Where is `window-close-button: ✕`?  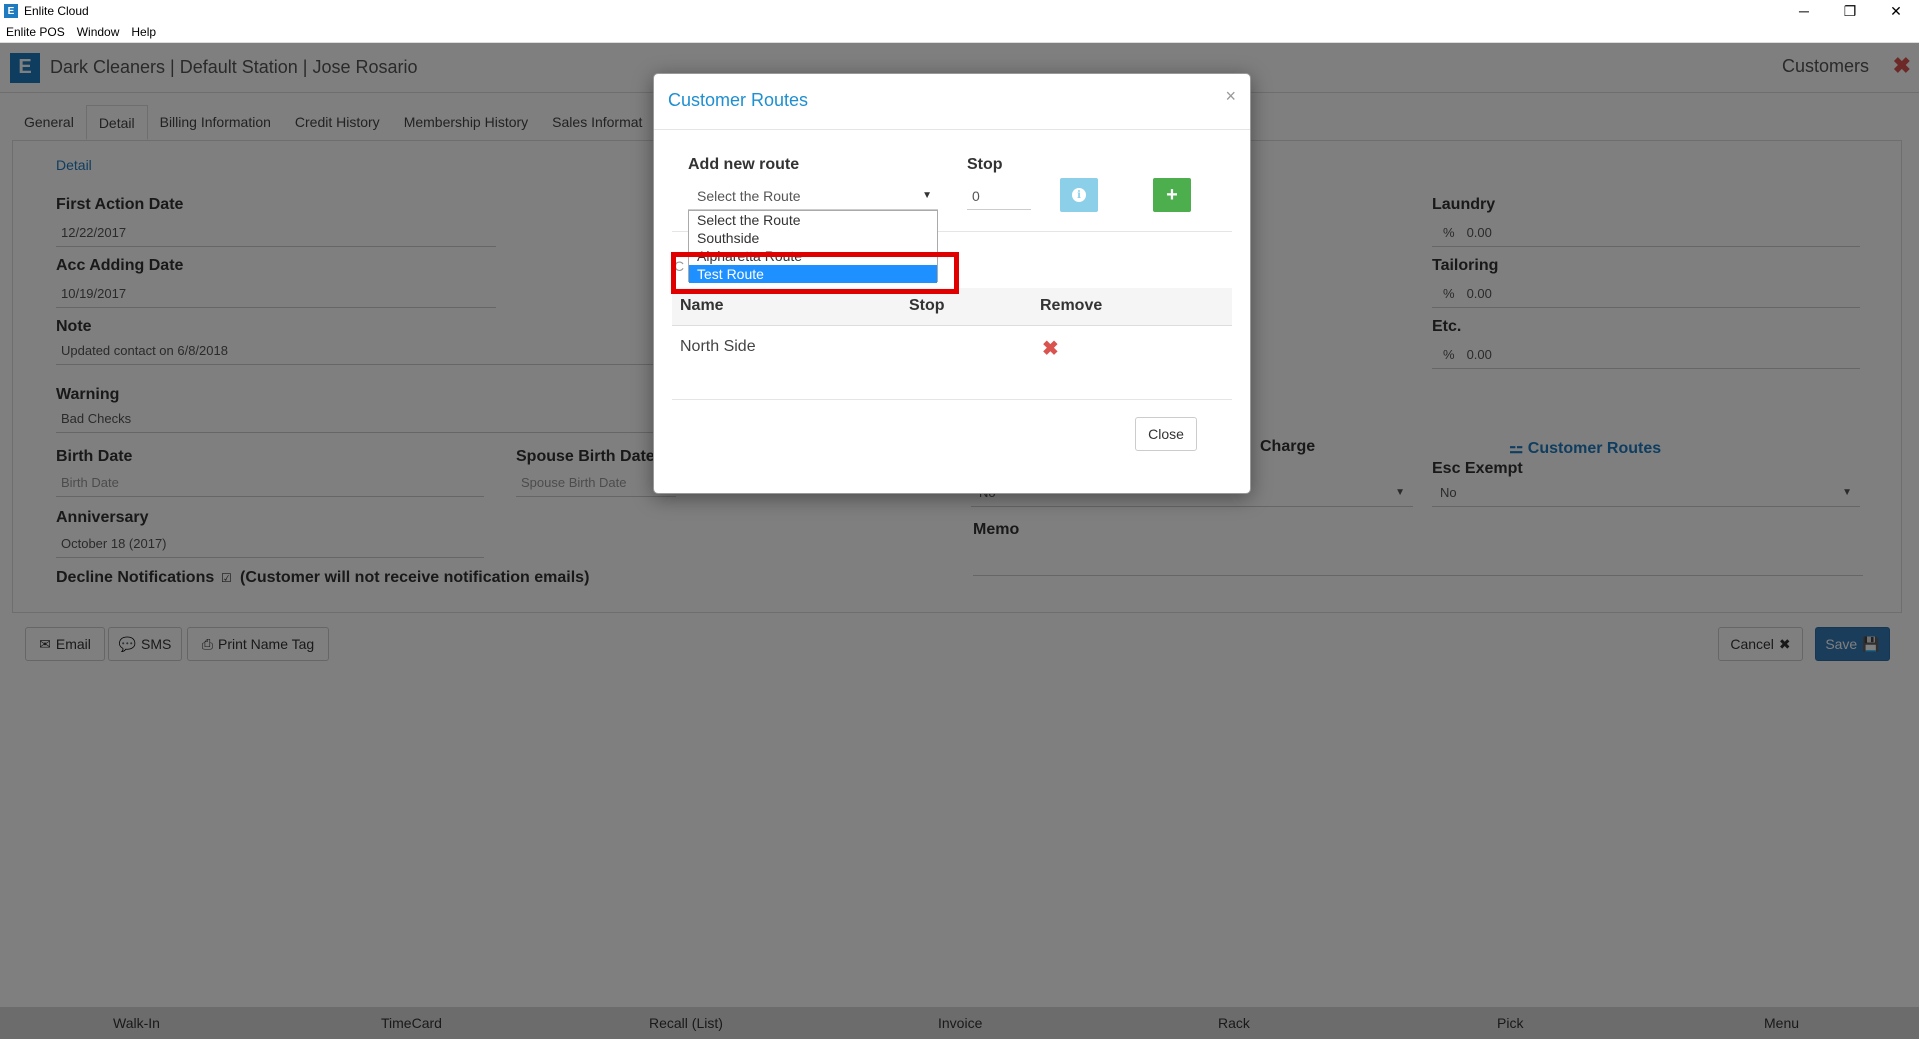
window-close-button: ✕ is located at coordinates (1896, 11).